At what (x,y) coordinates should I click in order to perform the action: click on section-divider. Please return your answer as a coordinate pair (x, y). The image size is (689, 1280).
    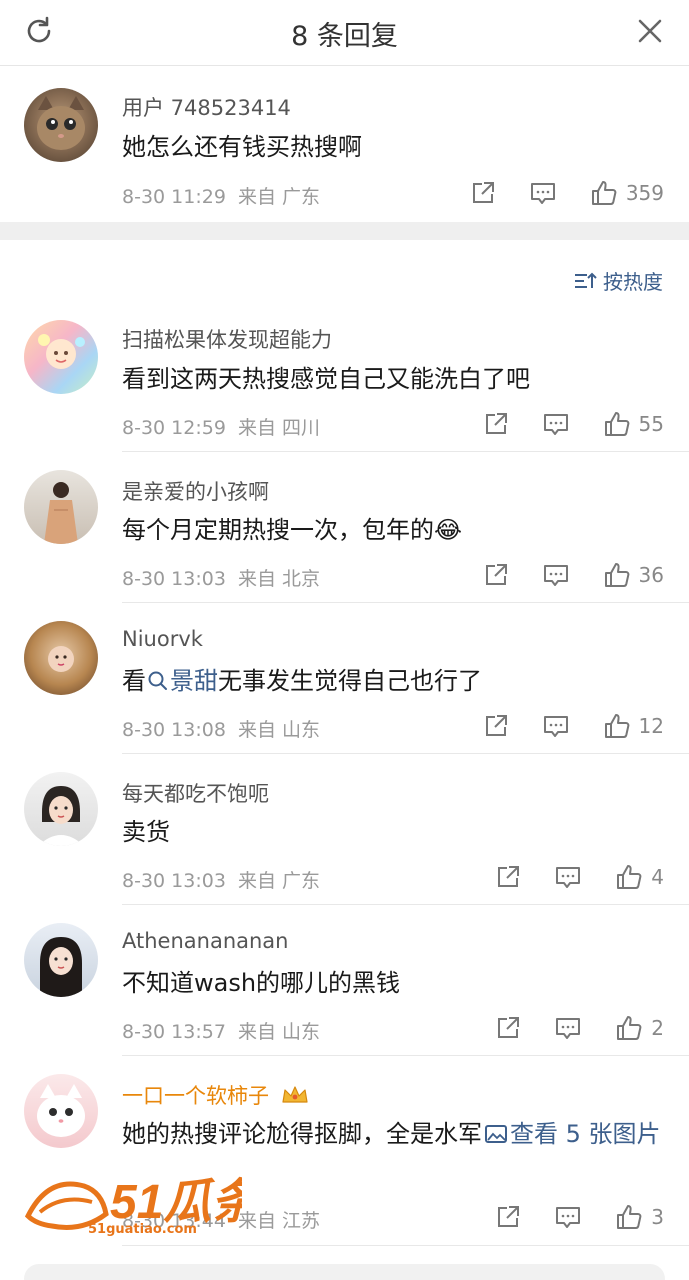
    Looking at the image, I should click on (344, 231).